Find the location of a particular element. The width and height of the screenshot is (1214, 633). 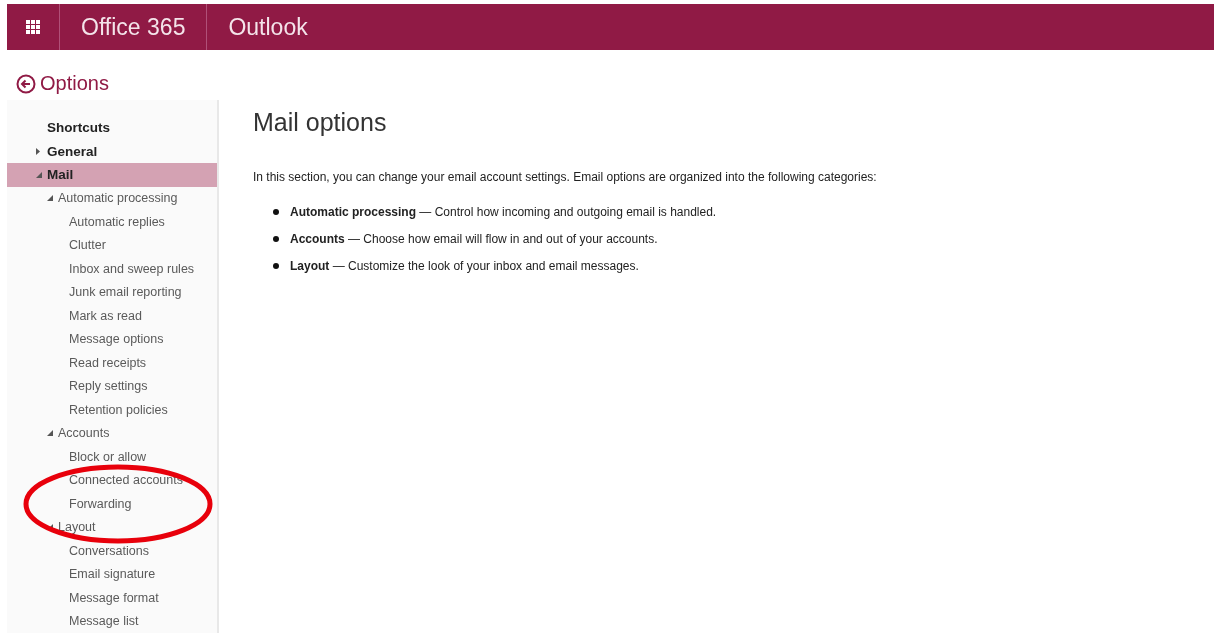

nav-item: Email signature is located at coordinates (112, 574).